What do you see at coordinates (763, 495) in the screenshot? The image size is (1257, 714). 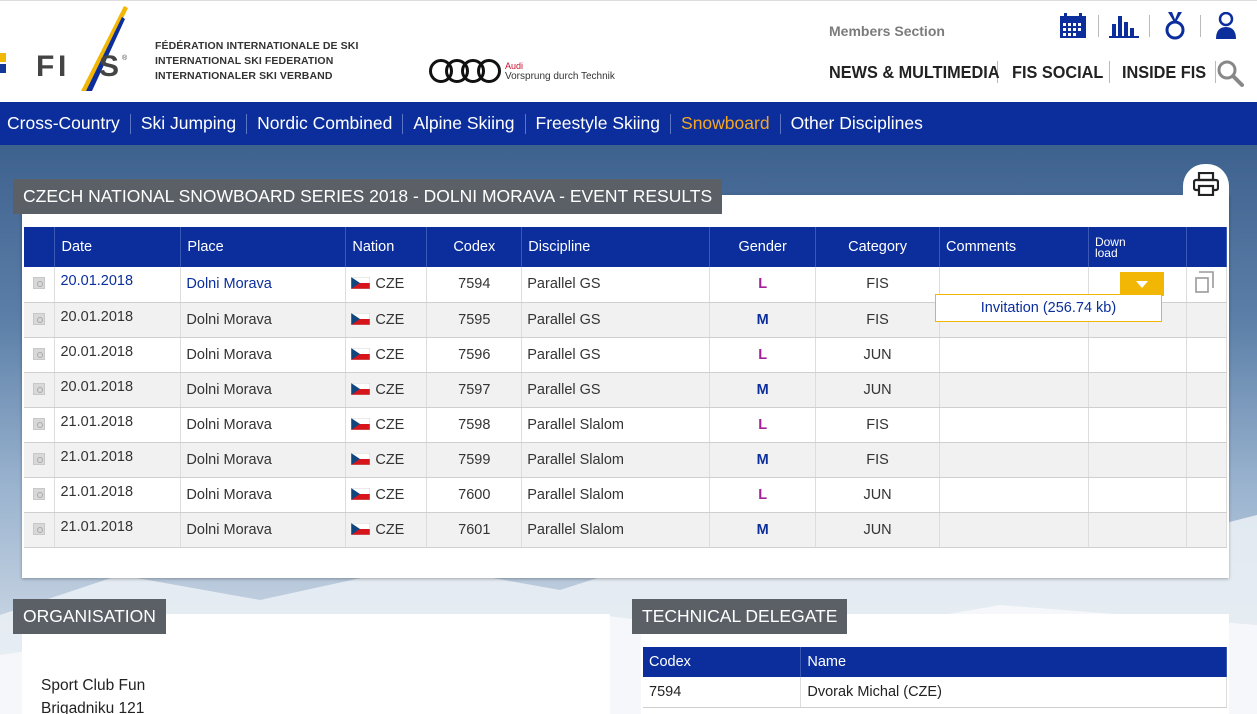 I see `row-gender: L` at bounding box center [763, 495].